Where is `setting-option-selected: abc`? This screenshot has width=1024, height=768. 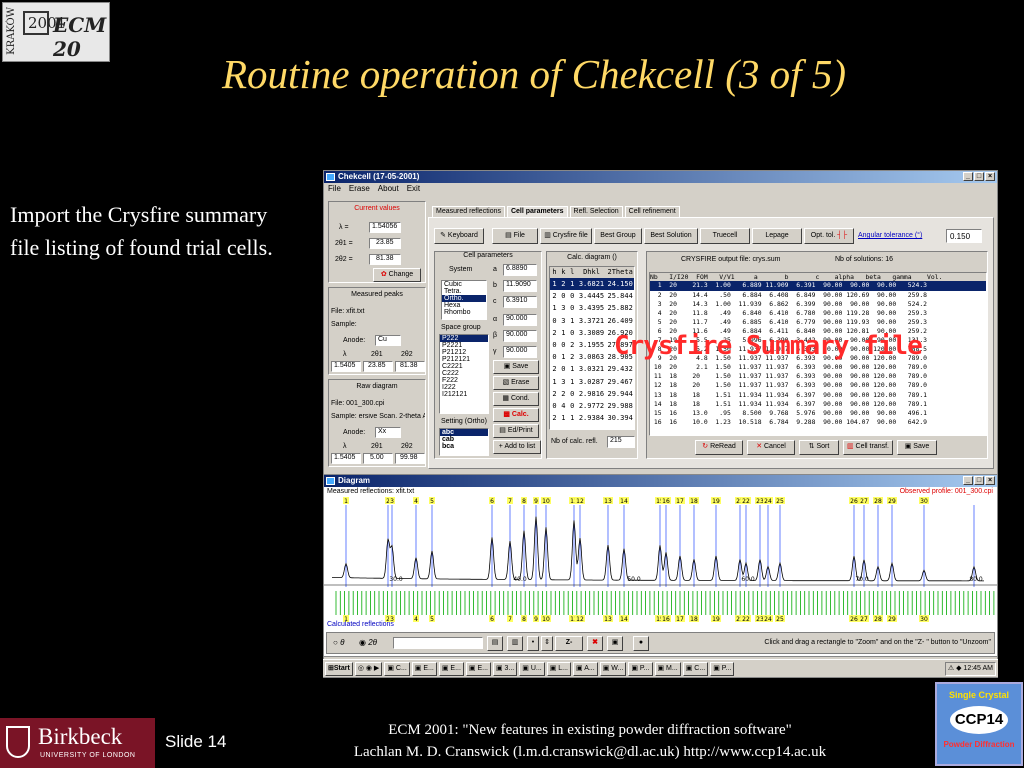 setting-option-selected: abc is located at coordinates (464, 432).